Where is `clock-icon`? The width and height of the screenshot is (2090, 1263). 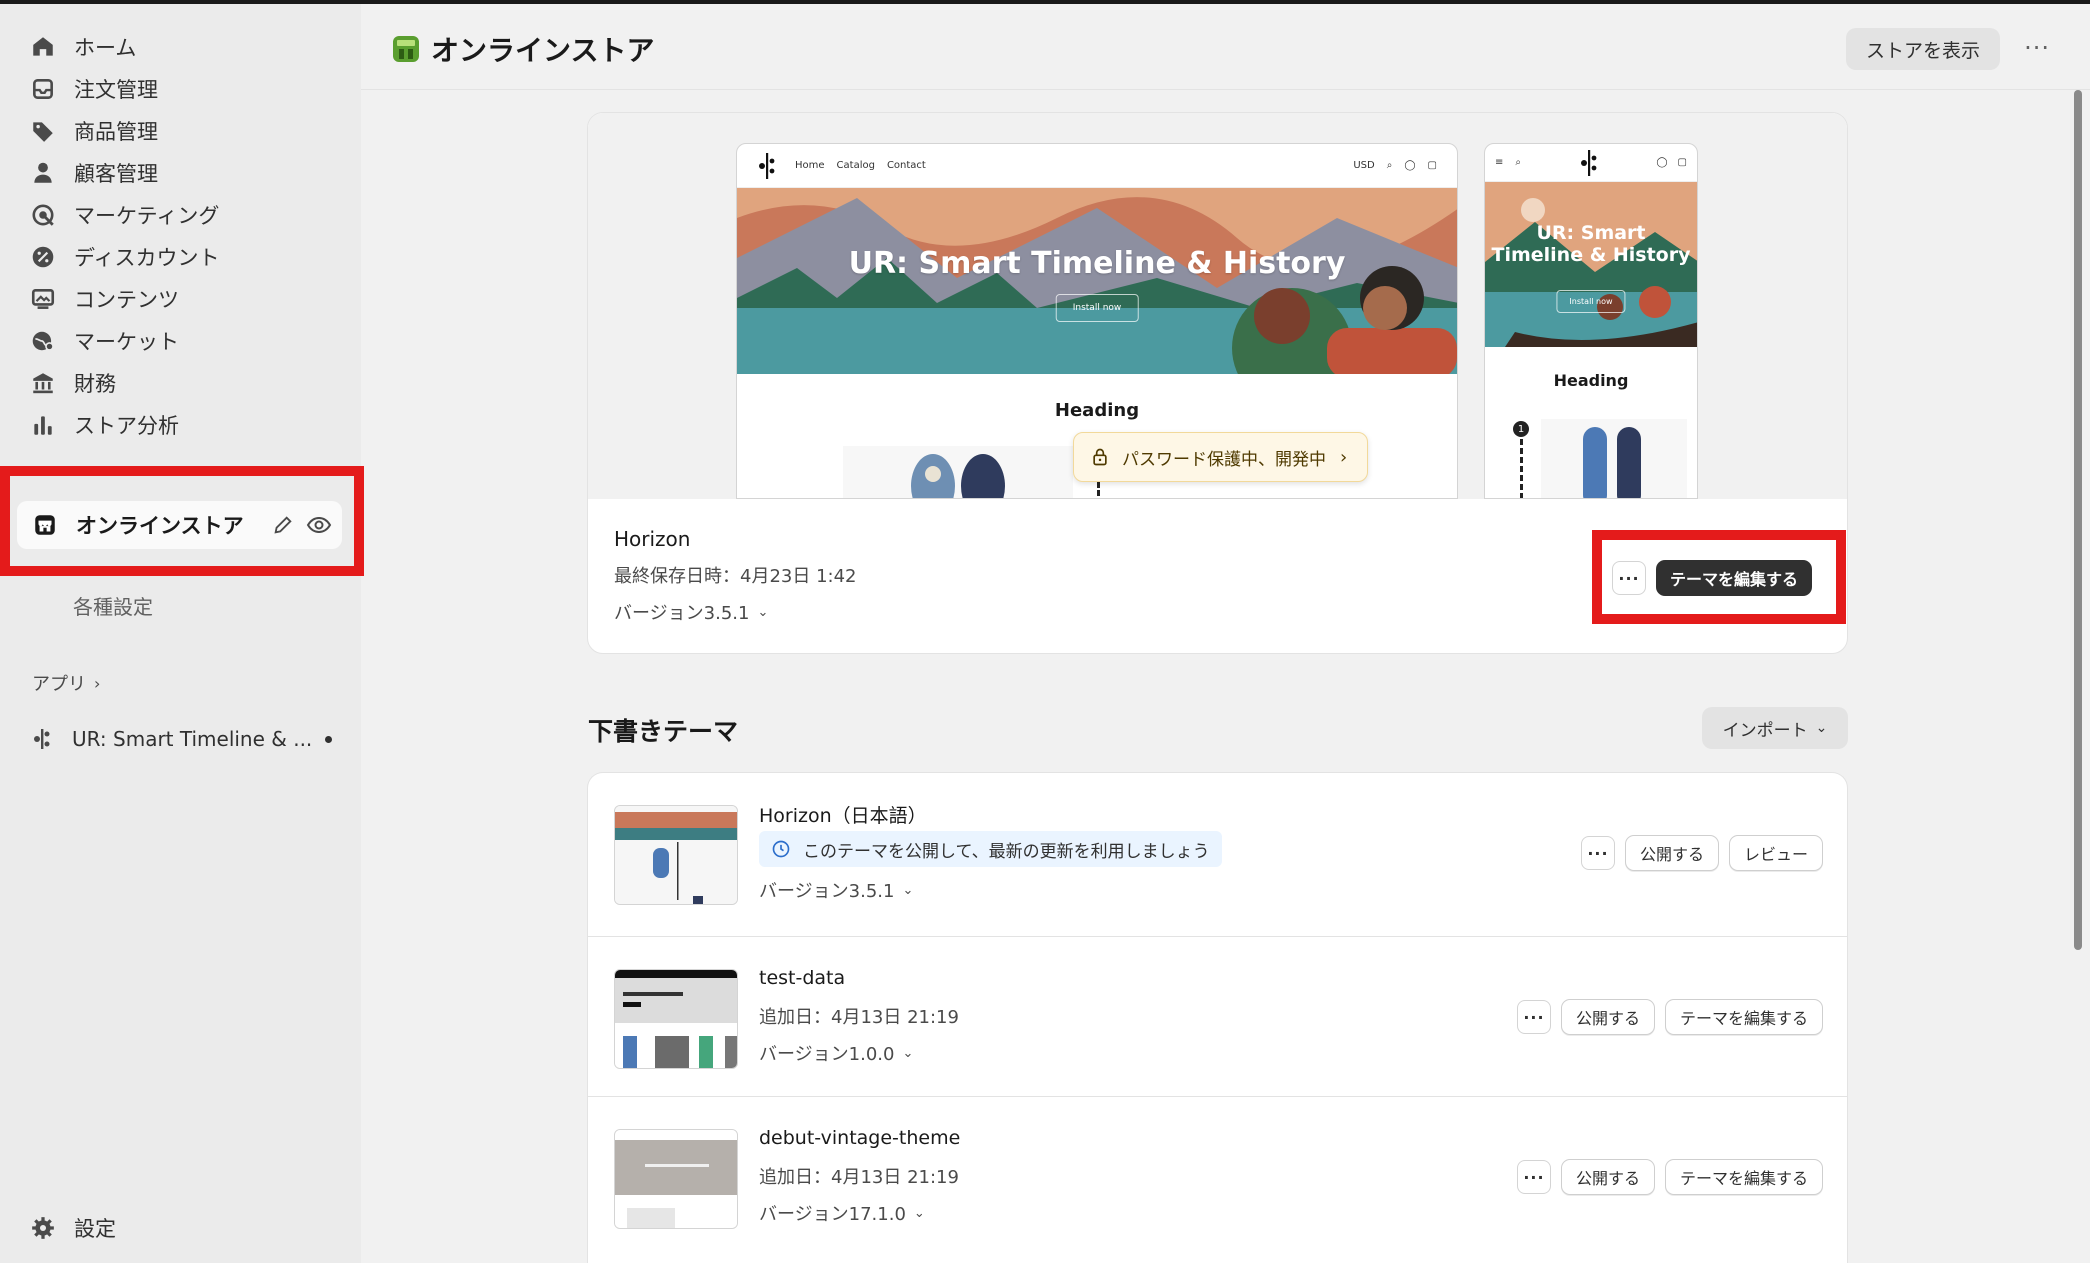 clock-icon is located at coordinates (781, 849).